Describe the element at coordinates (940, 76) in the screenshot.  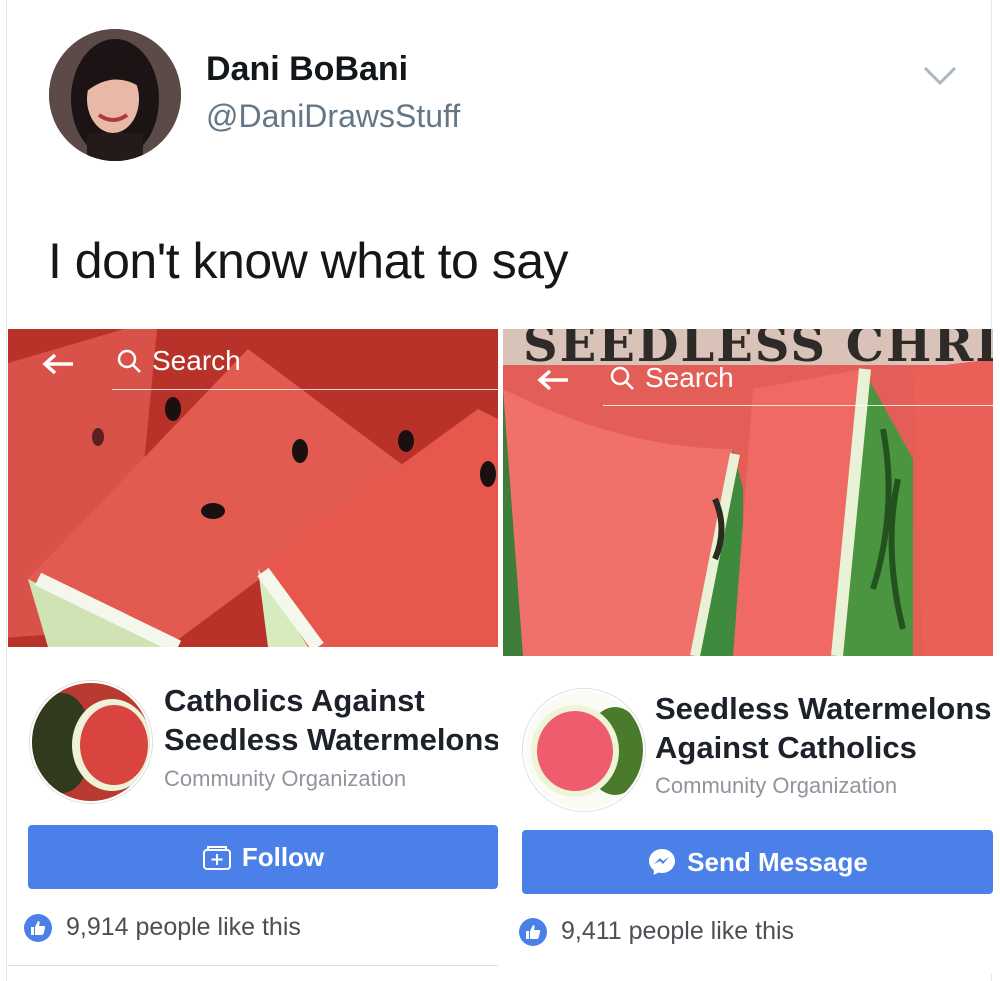
I see `chevron-down-icon` at that location.